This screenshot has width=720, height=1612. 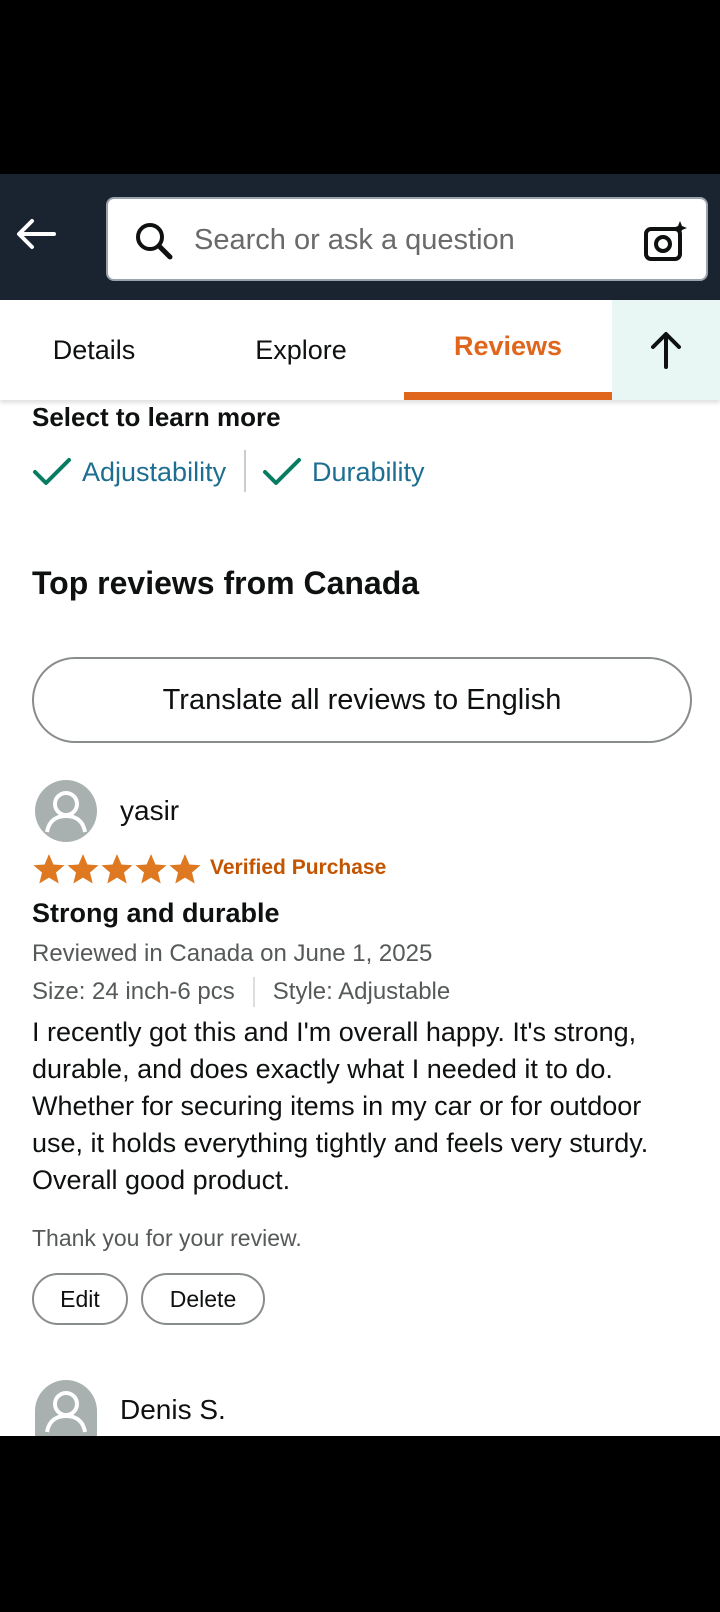 I want to click on star-rating, so click(x=117, y=869).